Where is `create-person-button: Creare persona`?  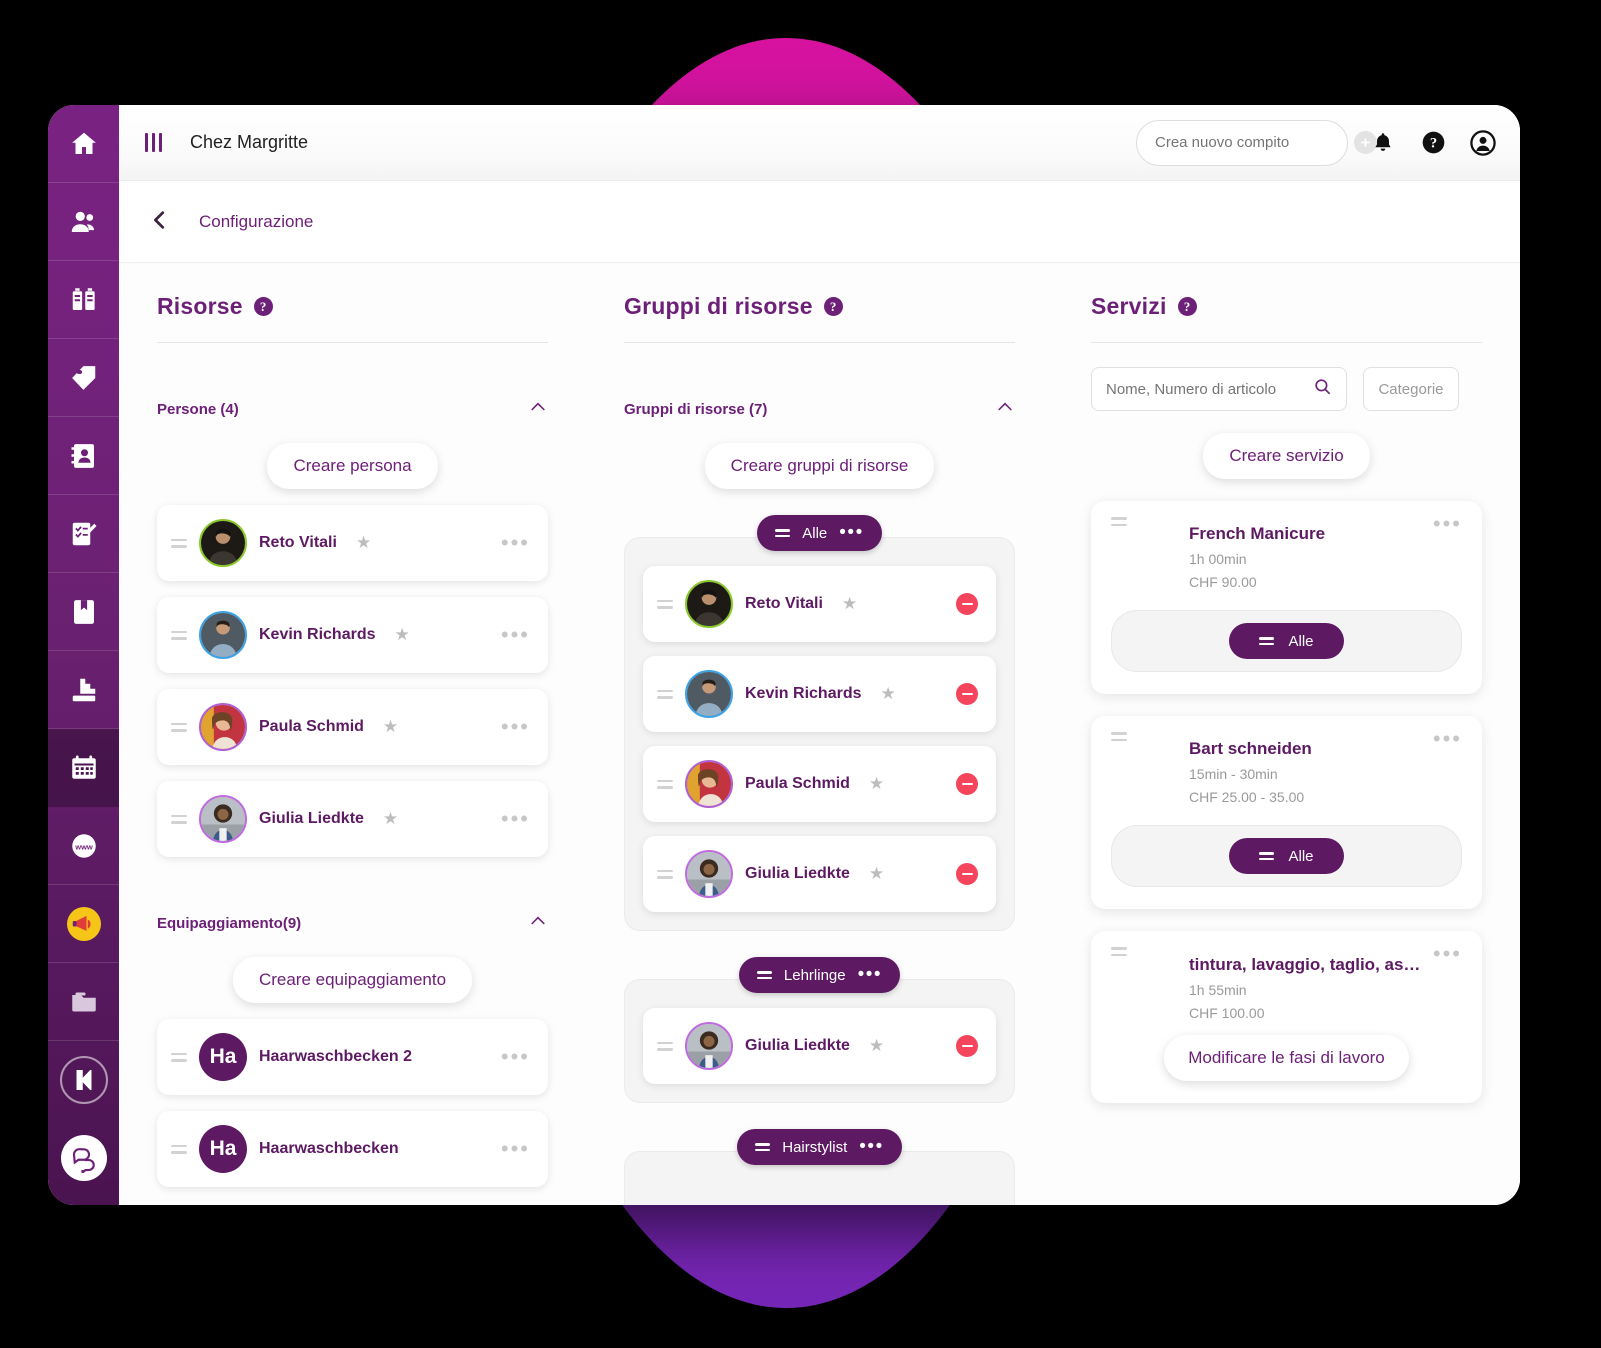 create-person-button: Creare persona is located at coordinates (352, 466).